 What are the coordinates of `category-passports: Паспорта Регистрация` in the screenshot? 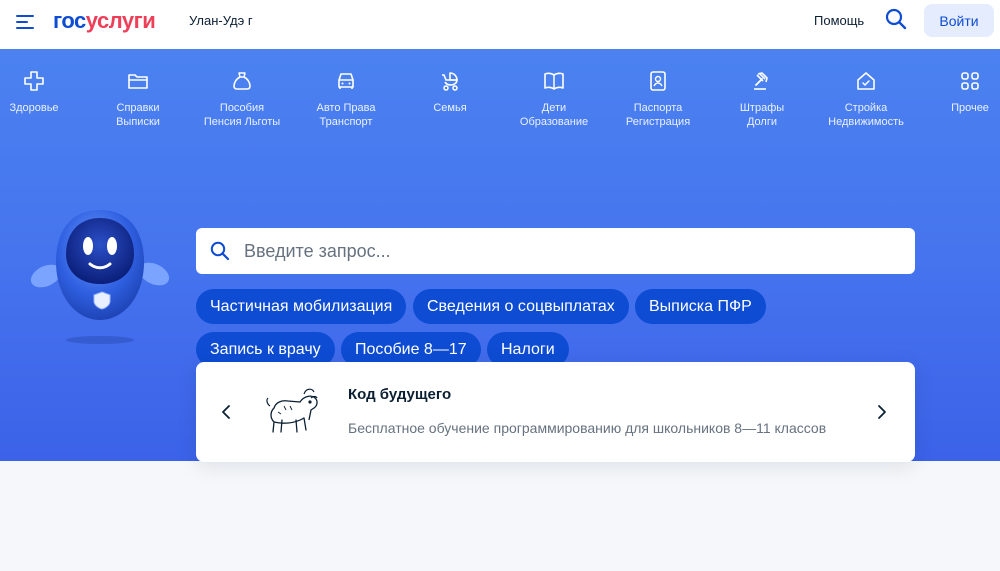 It's located at (658, 99).